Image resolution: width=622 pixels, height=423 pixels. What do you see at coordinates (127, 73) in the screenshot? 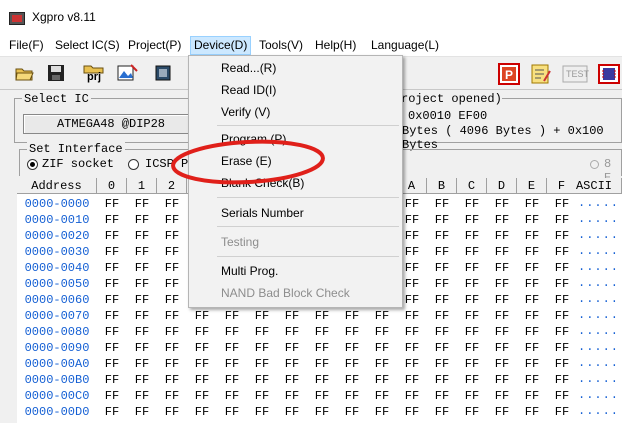
I see `image-icon` at bounding box center [127, 73].